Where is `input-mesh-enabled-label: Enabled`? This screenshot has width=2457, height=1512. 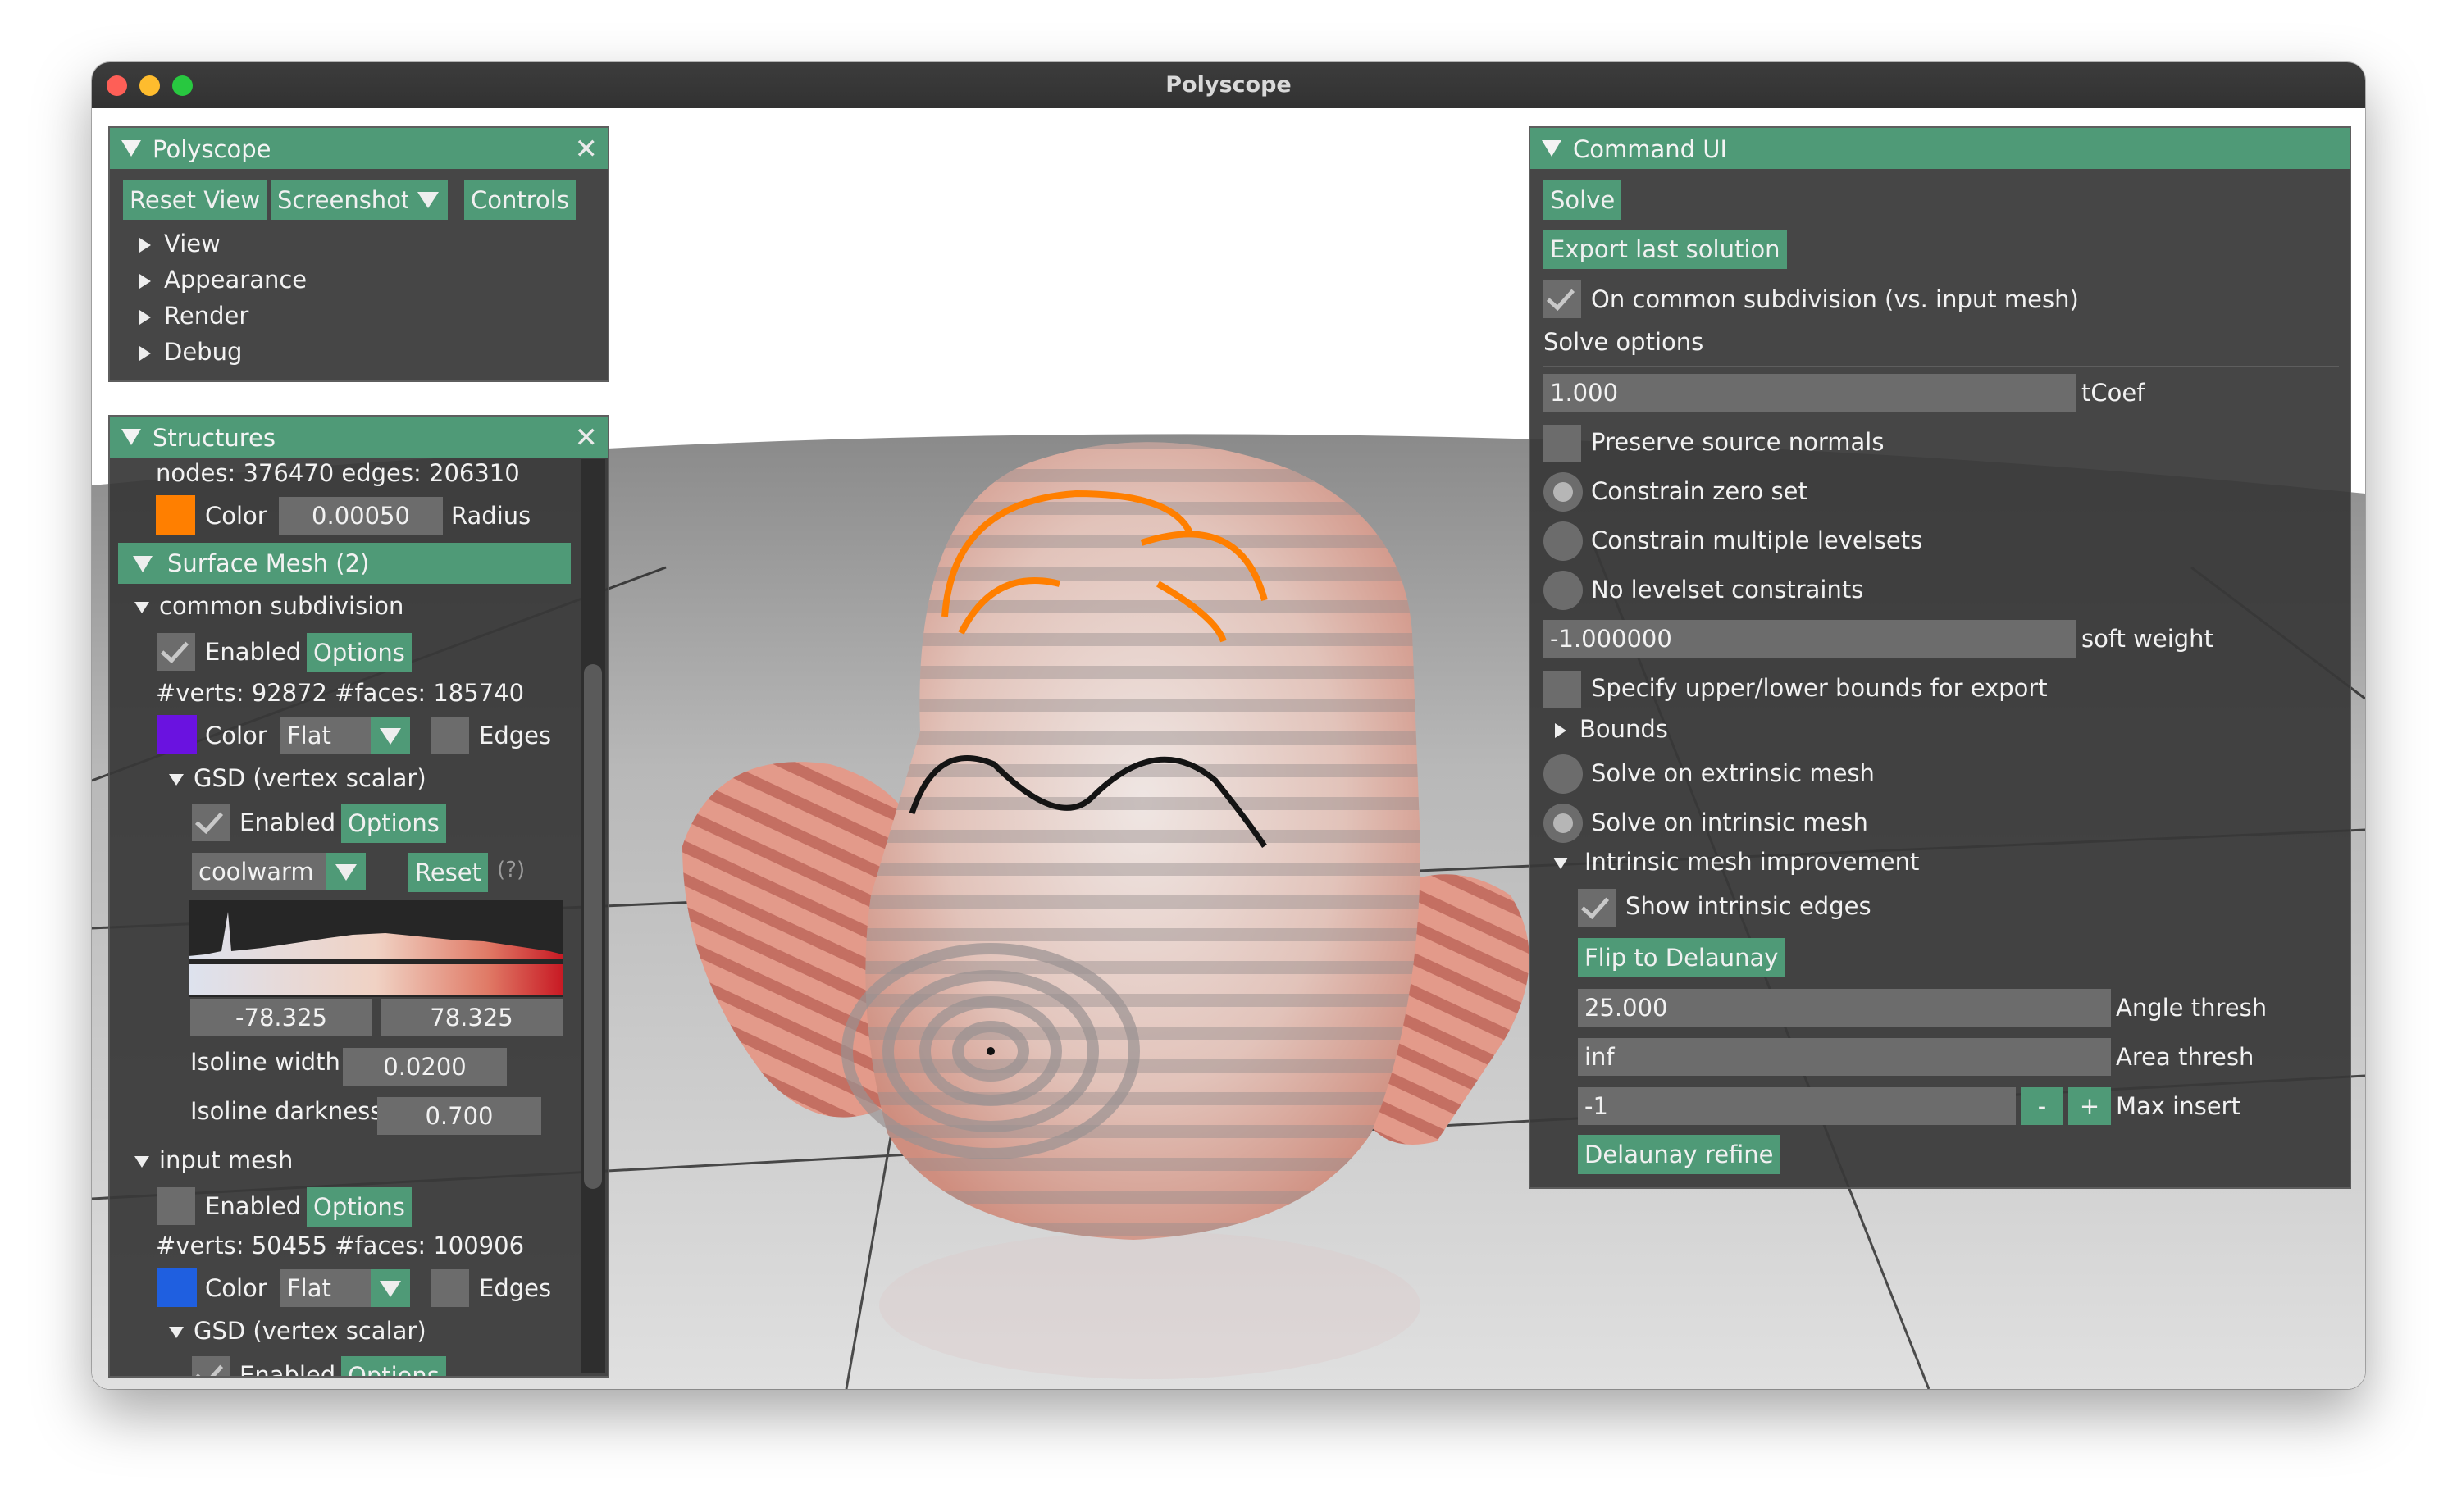 input-mesh-enabled-label: Enabled is located at coordinates (253, 1206).